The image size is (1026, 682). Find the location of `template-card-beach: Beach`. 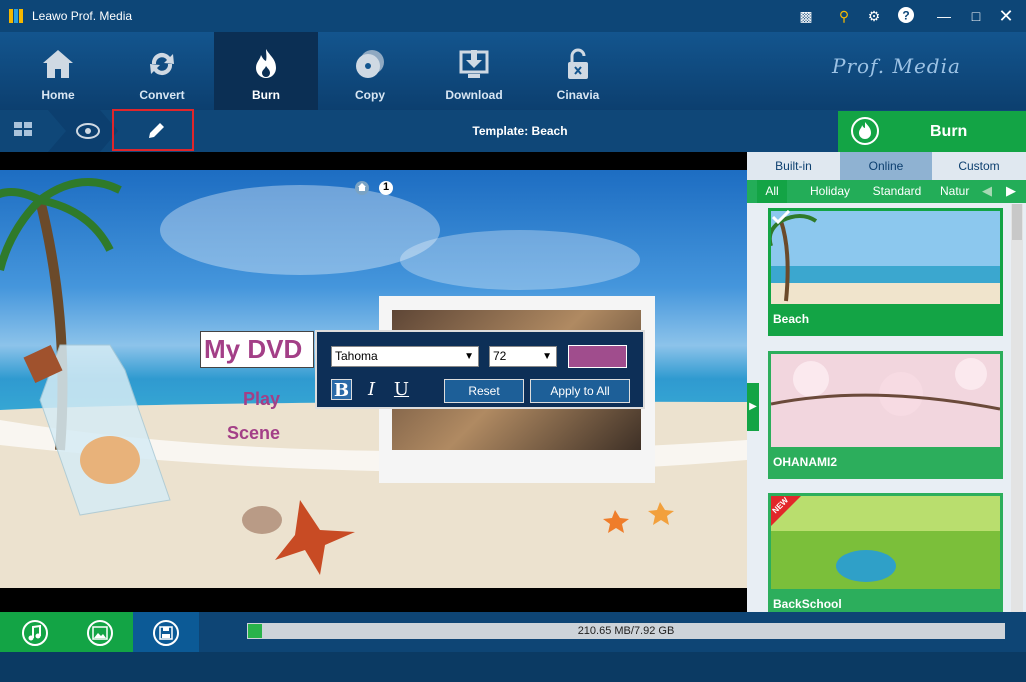

template-card-beach: Beach is located at coordinates (885, 272).